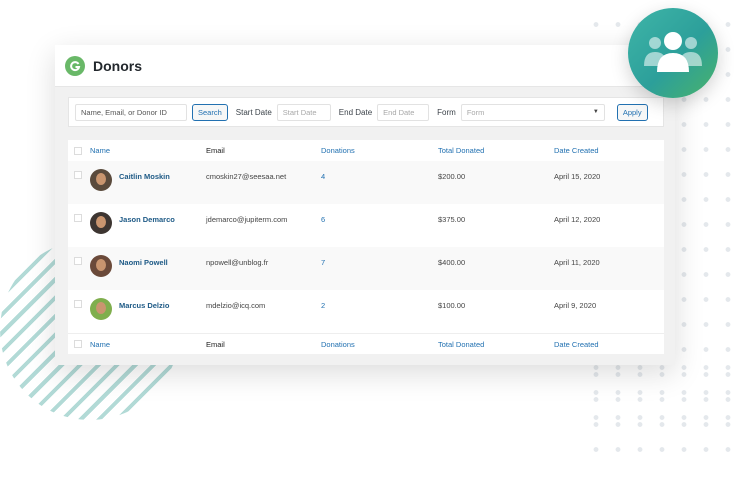 This screenshot has width=734, height=499. What do you see at coordinates (379, 261) in the screenshot?
I see `donation-count-link: 7` at bounding box center [379, 261].